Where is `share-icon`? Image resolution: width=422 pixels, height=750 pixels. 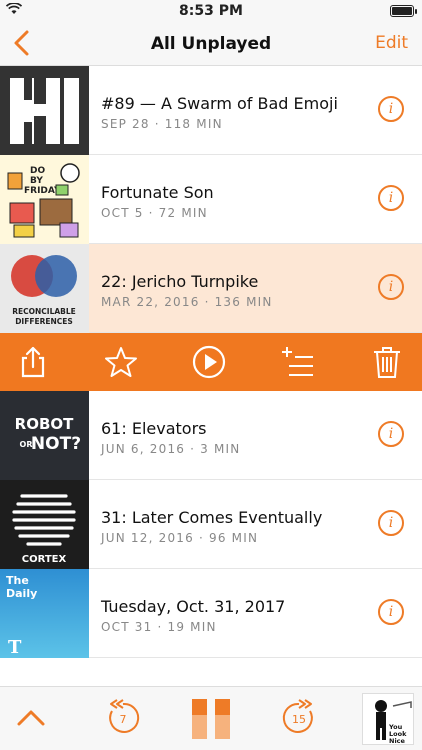
share-icon is located at coordinates (33, 362).